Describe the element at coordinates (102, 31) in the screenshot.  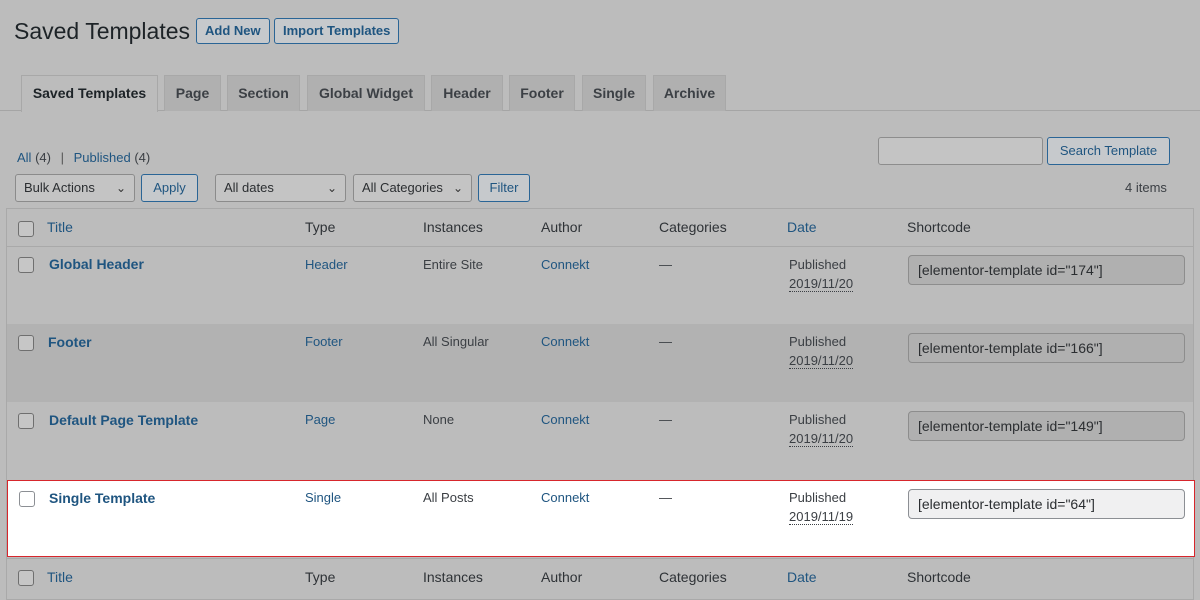
I see `page-title: Saved Templates` at that location.